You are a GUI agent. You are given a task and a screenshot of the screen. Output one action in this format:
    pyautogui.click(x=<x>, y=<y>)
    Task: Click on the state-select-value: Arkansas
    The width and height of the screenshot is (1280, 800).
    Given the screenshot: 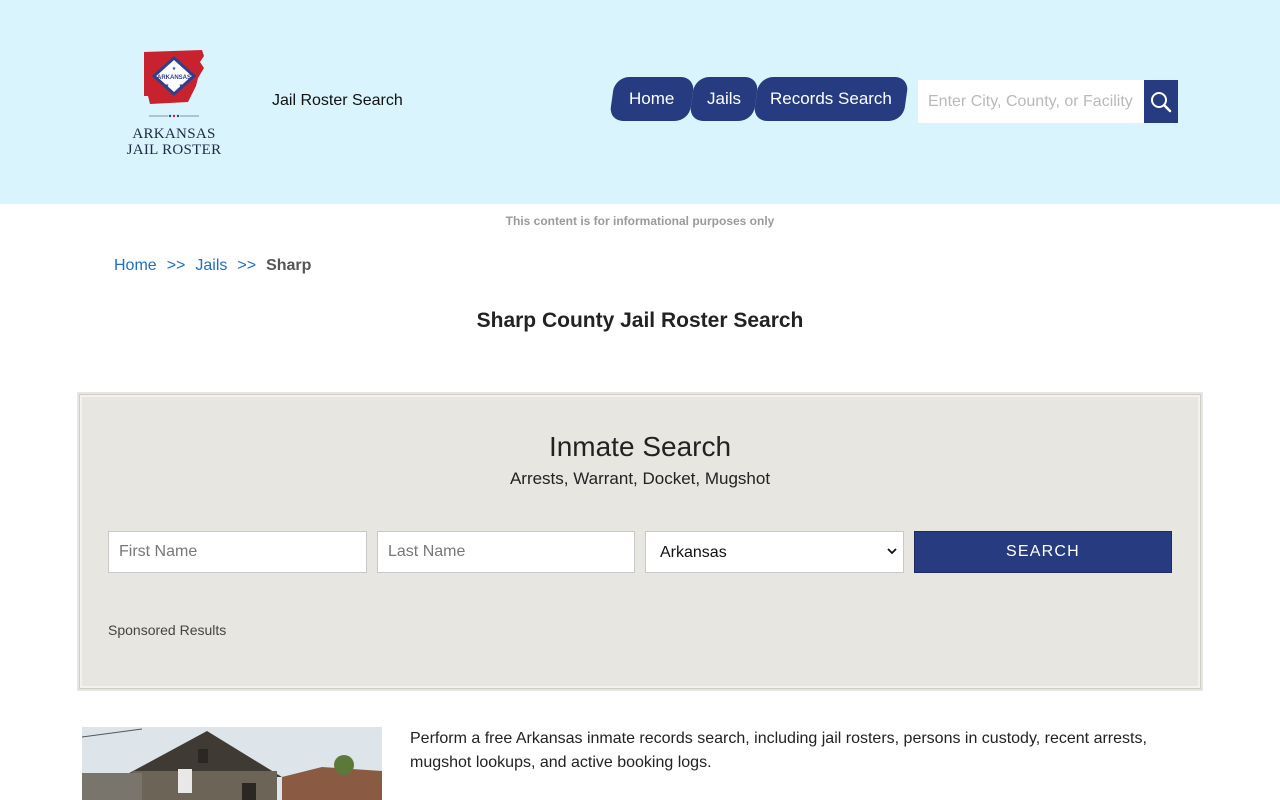 What is the action you would take?
    pyautogui.click(x=693, y=552)
    